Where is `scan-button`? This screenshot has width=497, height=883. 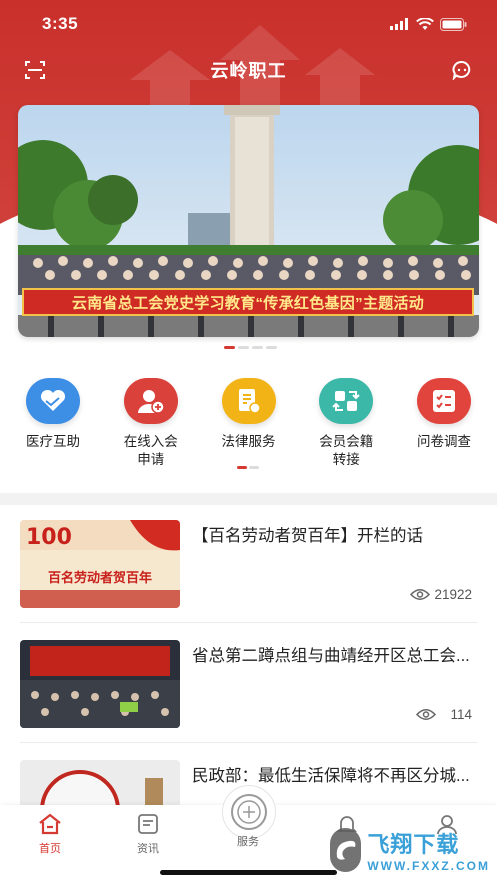 scan-button is located at coordinates (35, 70).